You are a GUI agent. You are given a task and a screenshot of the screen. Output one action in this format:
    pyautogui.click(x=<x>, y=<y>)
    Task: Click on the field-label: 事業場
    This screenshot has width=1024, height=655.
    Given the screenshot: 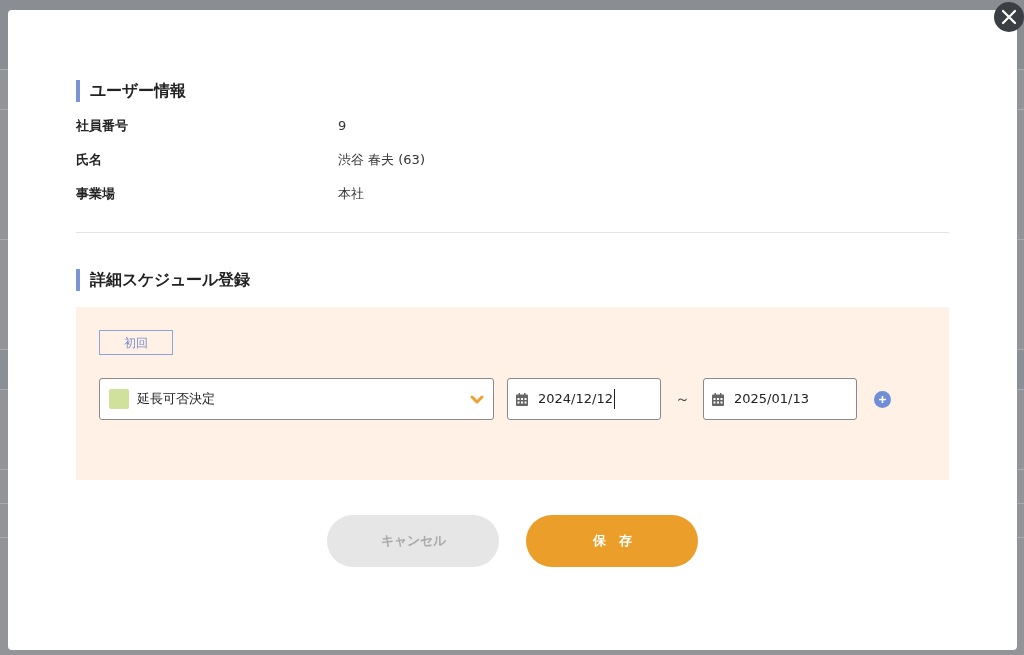 What is the action you would take?
    pyautogui.click(x=95, y=193)
    